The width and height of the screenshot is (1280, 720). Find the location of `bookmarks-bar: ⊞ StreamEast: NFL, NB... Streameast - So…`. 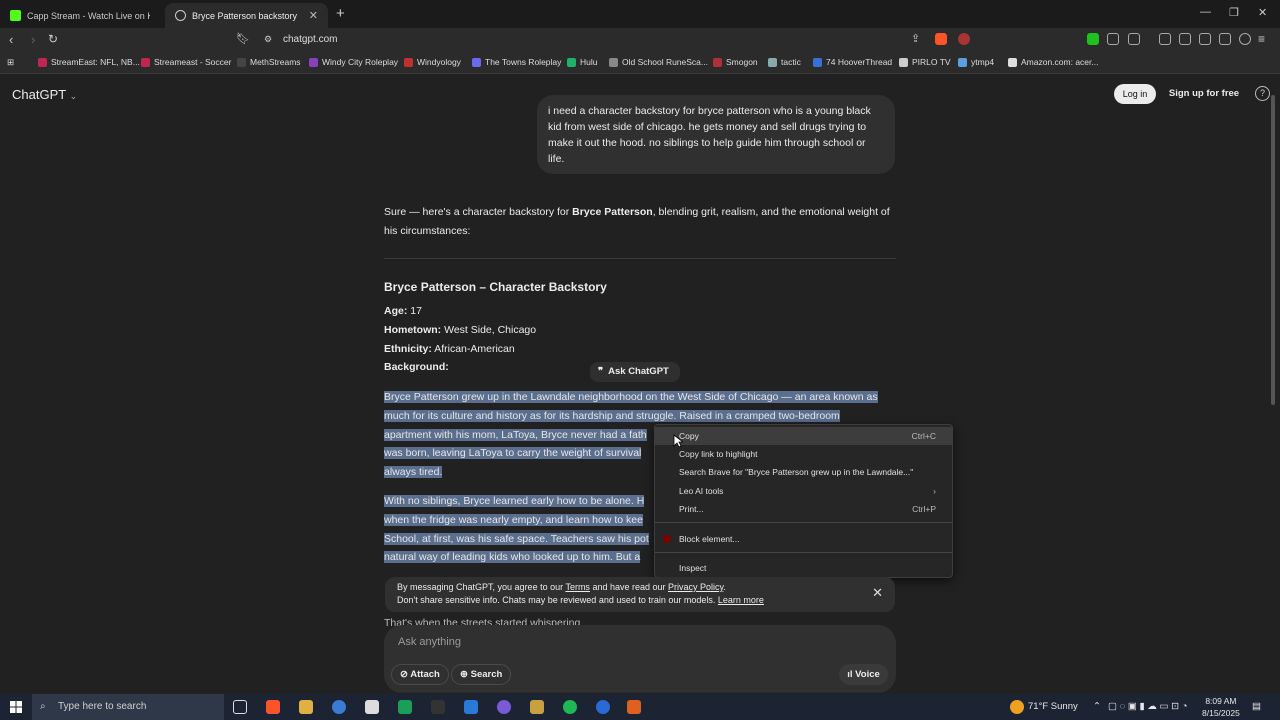

bookmarks-bar: ⊞ StreamEast: NFL, NB... Streameast - So… is located at coordinates (640, 63).